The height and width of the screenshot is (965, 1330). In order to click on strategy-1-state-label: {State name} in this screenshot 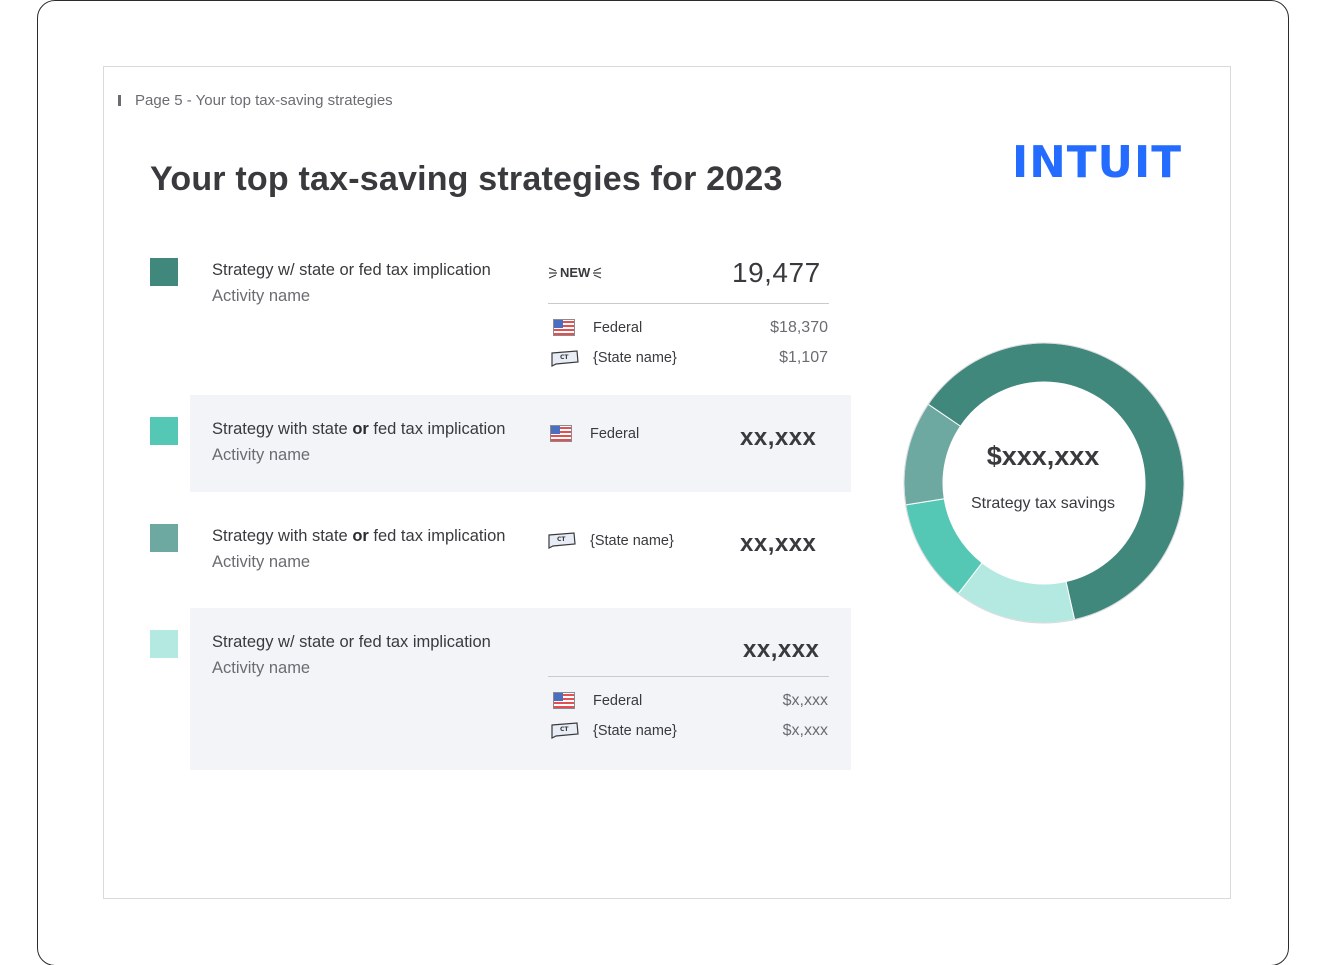, I will do `click(635, 358)`.